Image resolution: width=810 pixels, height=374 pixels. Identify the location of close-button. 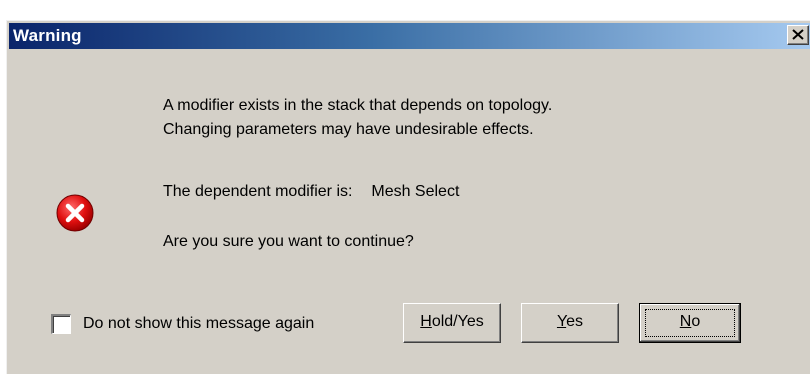
(798, 35).